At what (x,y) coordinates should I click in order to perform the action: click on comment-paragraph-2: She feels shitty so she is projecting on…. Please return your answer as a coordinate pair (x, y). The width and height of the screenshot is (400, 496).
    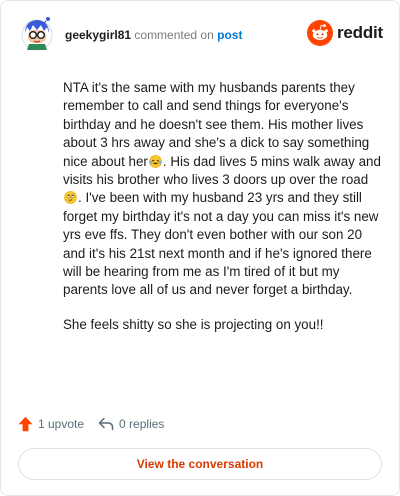
    Looking at the image, I should click on (193, 324).